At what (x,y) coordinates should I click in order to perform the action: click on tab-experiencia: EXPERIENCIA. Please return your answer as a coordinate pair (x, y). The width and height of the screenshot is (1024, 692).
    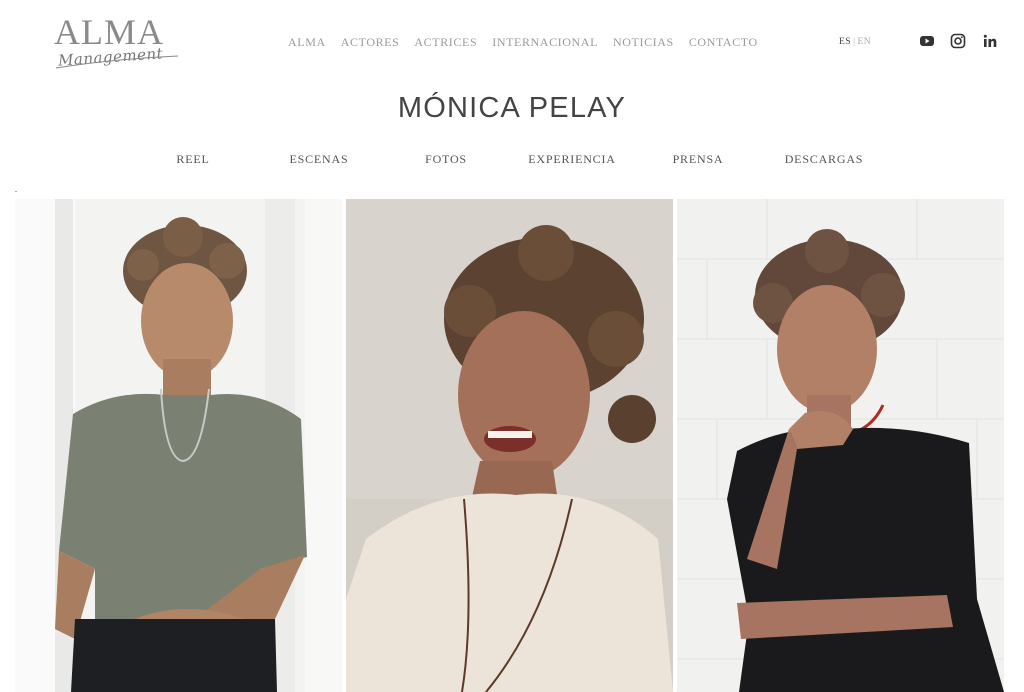
    Looking at the image, I should click on (571, 159).